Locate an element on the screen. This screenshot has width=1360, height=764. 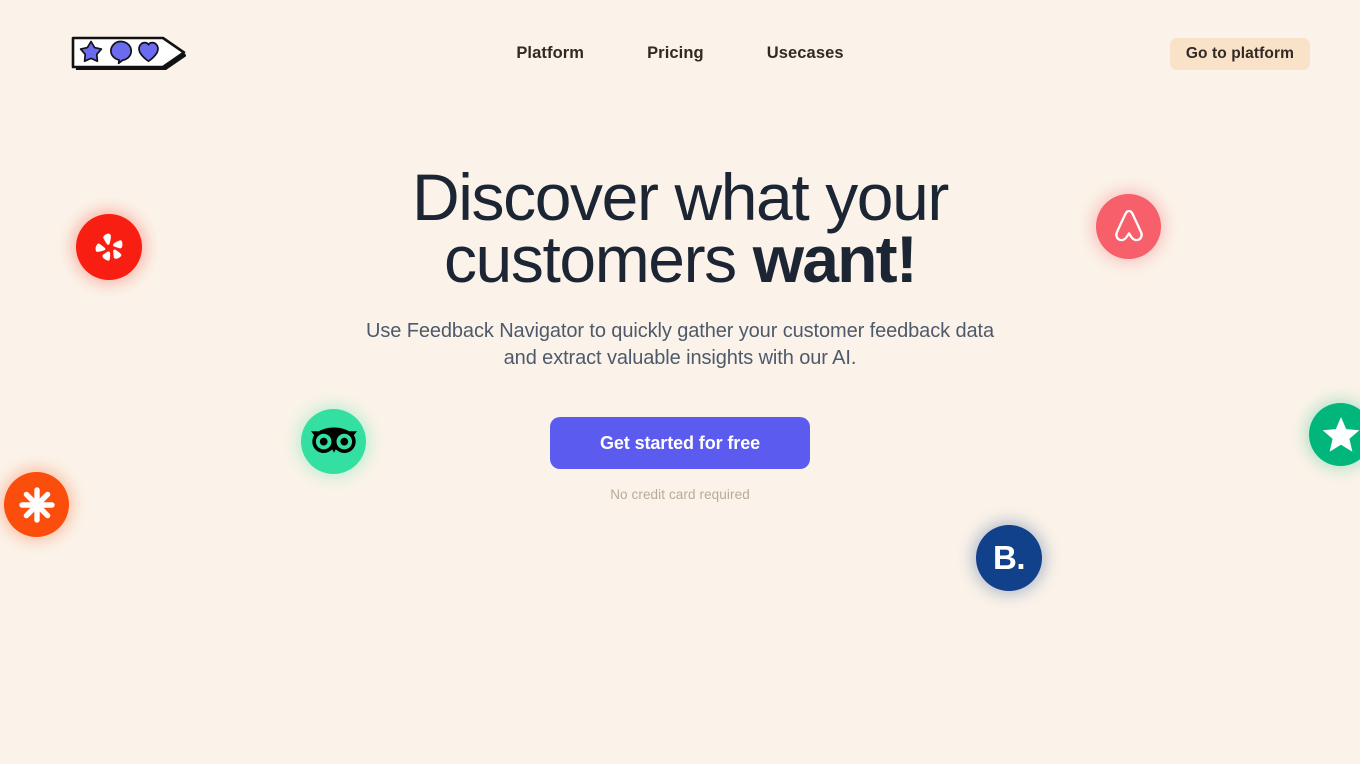
booking-logo-badge: B. is located at coordinates (1009, 558).